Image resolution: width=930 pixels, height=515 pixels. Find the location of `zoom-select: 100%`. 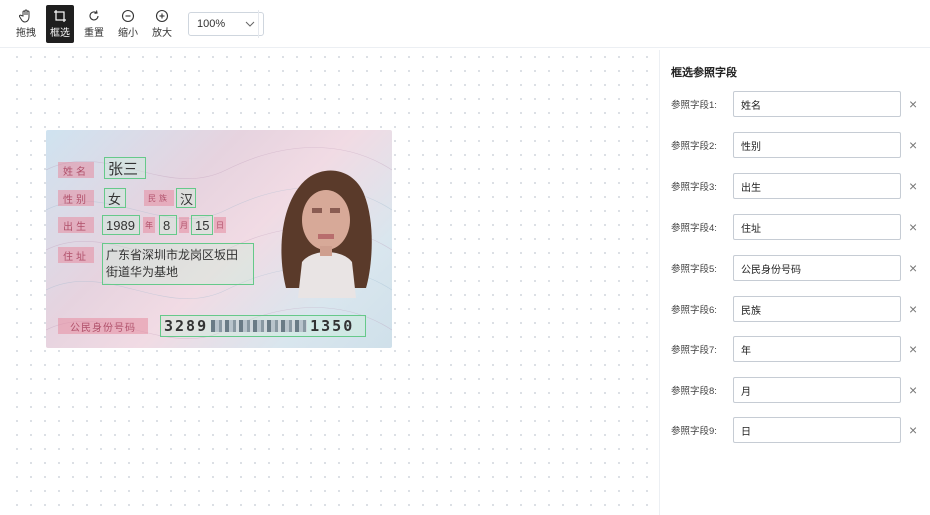

zoom-select: 100% is located at coordinates (226, 23).